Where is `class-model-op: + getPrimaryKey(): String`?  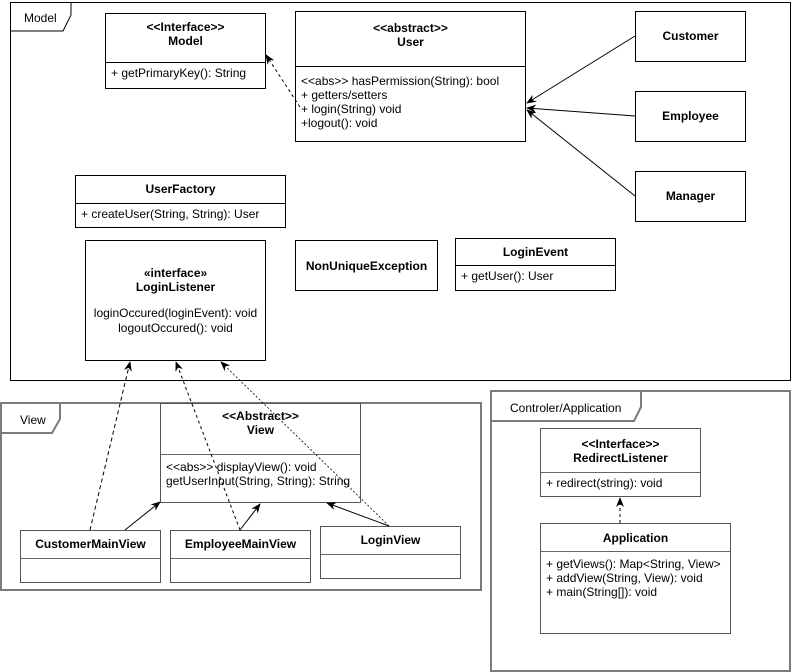 class-model-op: + getPrimaryKey(): String is located at coordinates (179, 73).